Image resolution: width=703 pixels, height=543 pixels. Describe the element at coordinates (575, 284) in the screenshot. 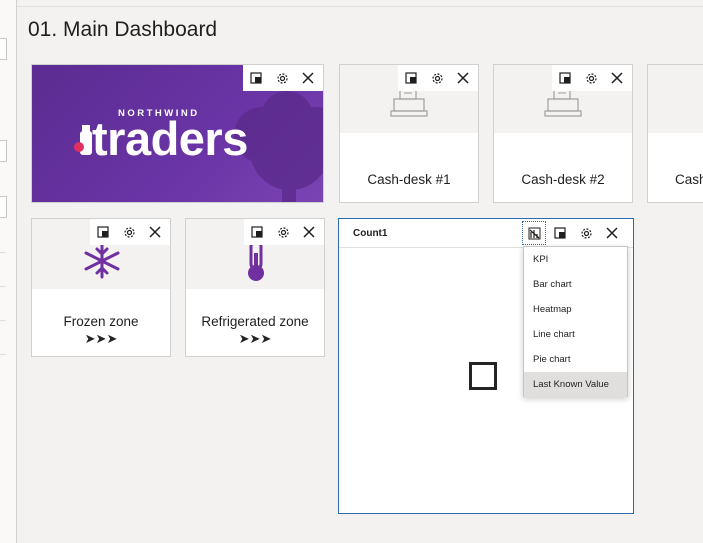

I see `menu-item-bar-chart: Bar chart` at that location.